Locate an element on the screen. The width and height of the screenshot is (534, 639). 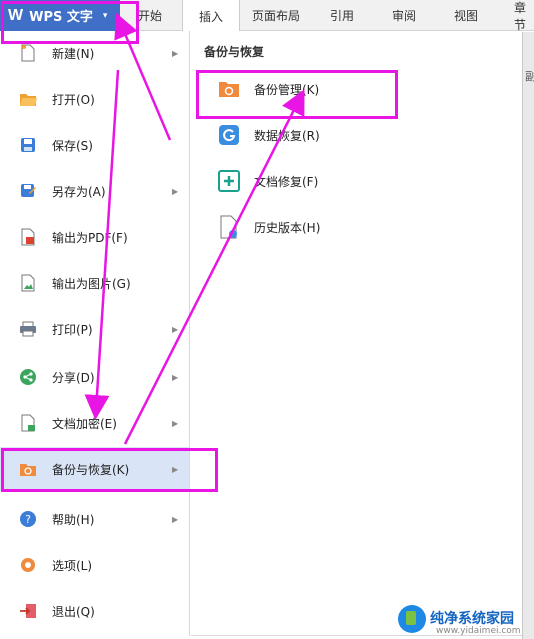
tab-review: 审阅 is located at coordinates (404, 15).